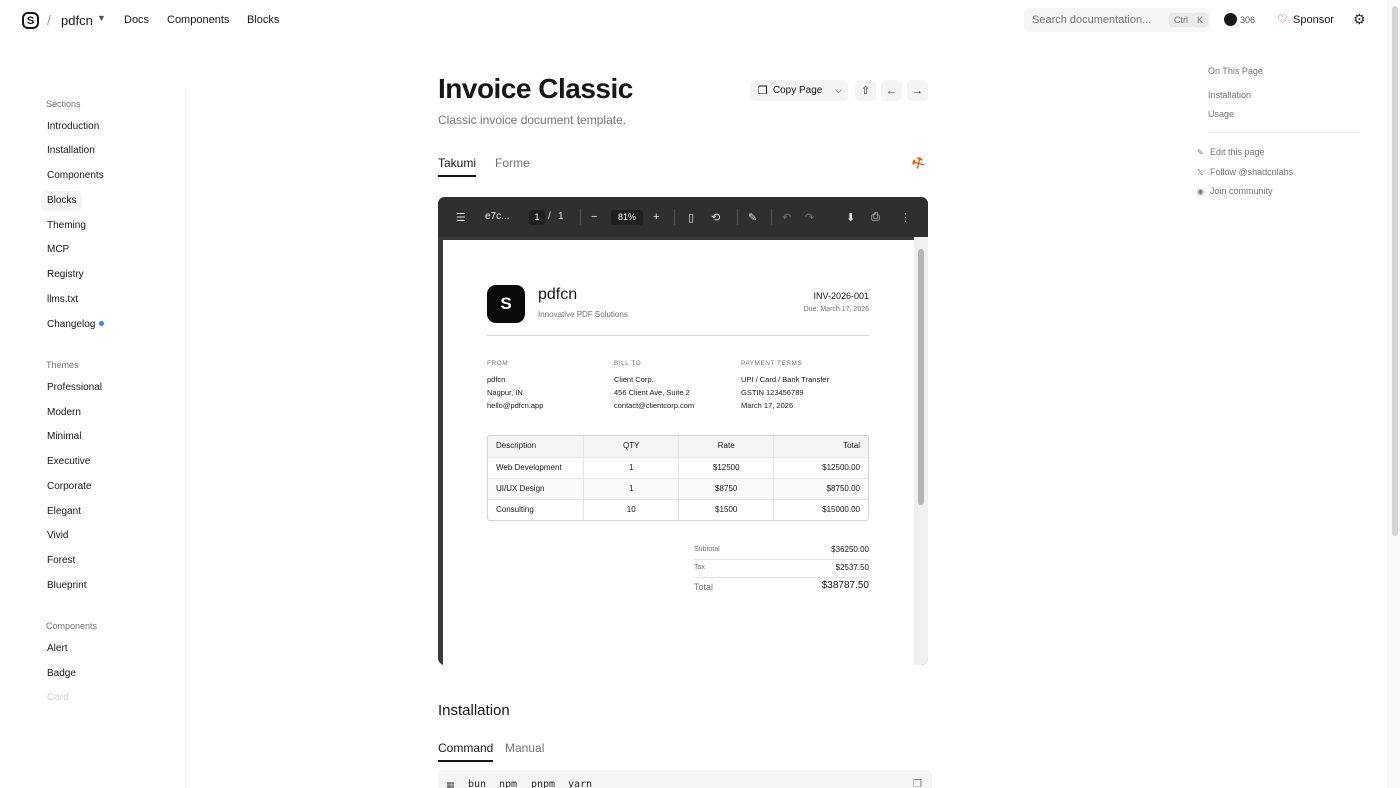 This screenshot has height=788, width=1400. What do you see at coordinates (1241, 191) in the screenshot?
I see `community-label: Join community` at bounding box center [1241, 191].